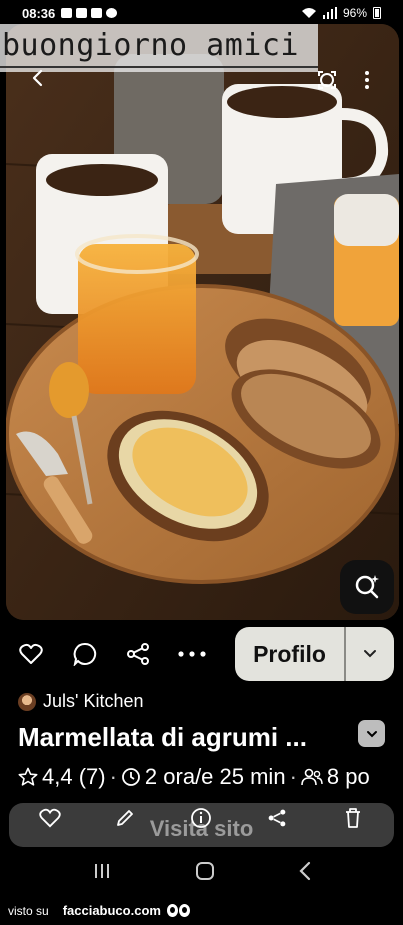  I want to click on edit-button, so click(125, 818).